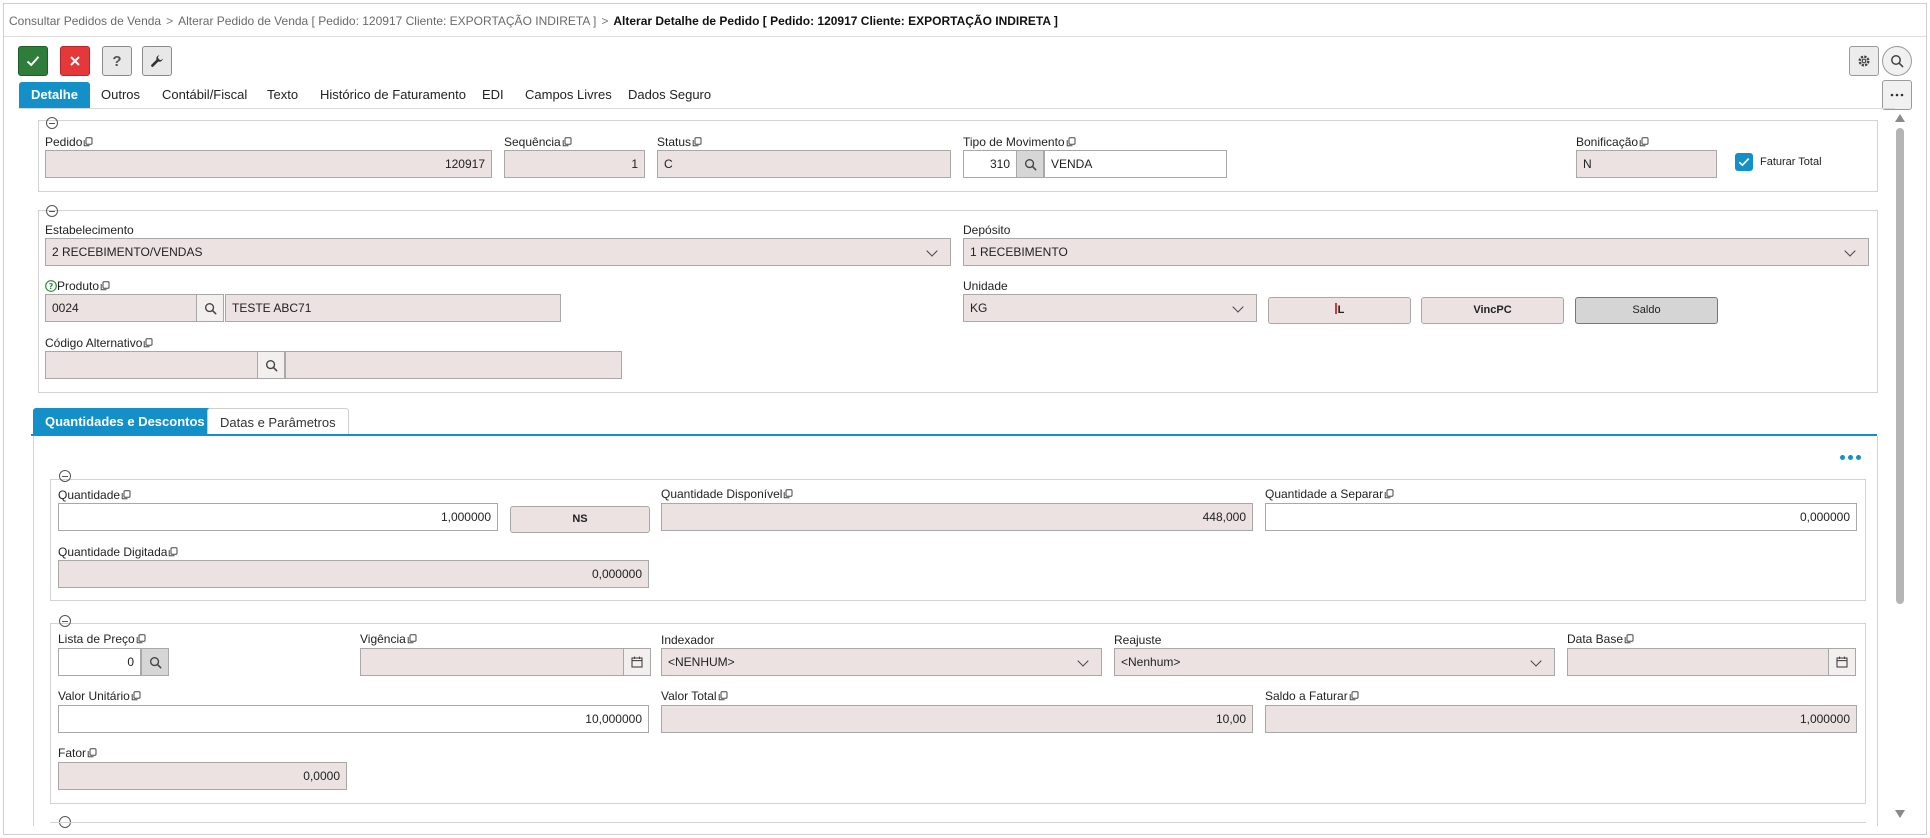  What do you see at coordinates (1339, 310) in the screenshot?
I see `l-button: L` at bounding box center [1339, 310].